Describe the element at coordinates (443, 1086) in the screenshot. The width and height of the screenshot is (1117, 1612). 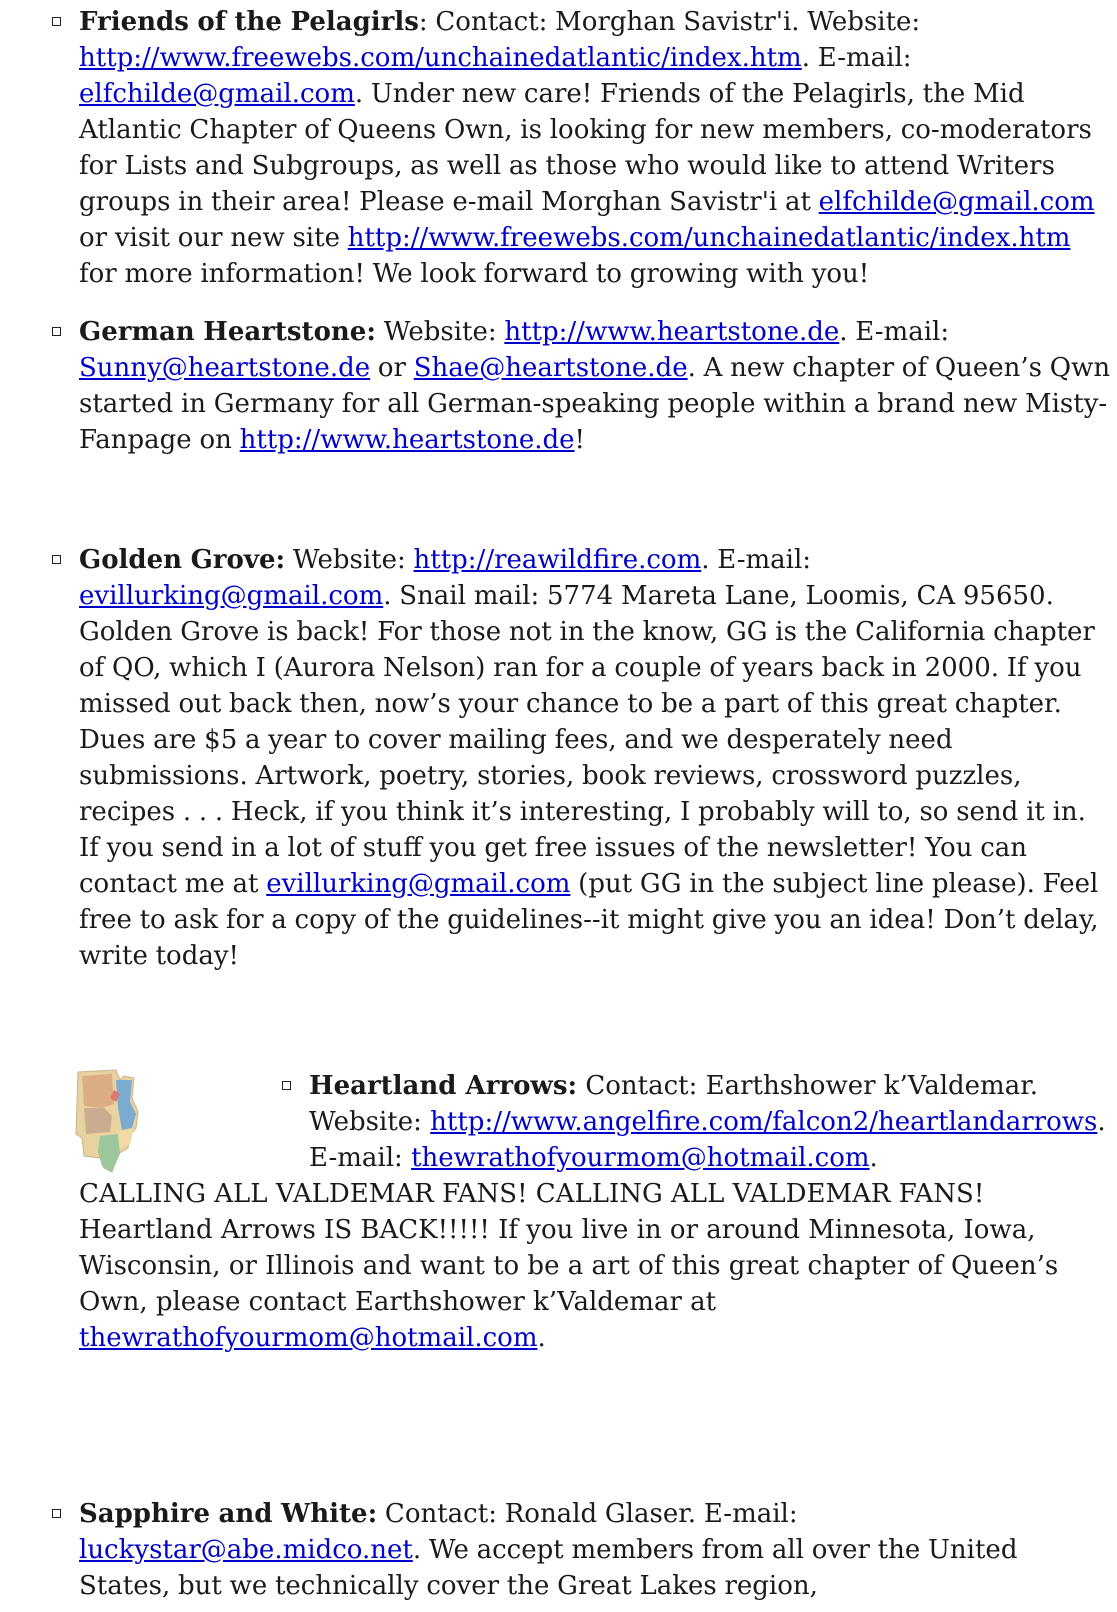
I see `entry-title: Heartland Arrows:` at that location.